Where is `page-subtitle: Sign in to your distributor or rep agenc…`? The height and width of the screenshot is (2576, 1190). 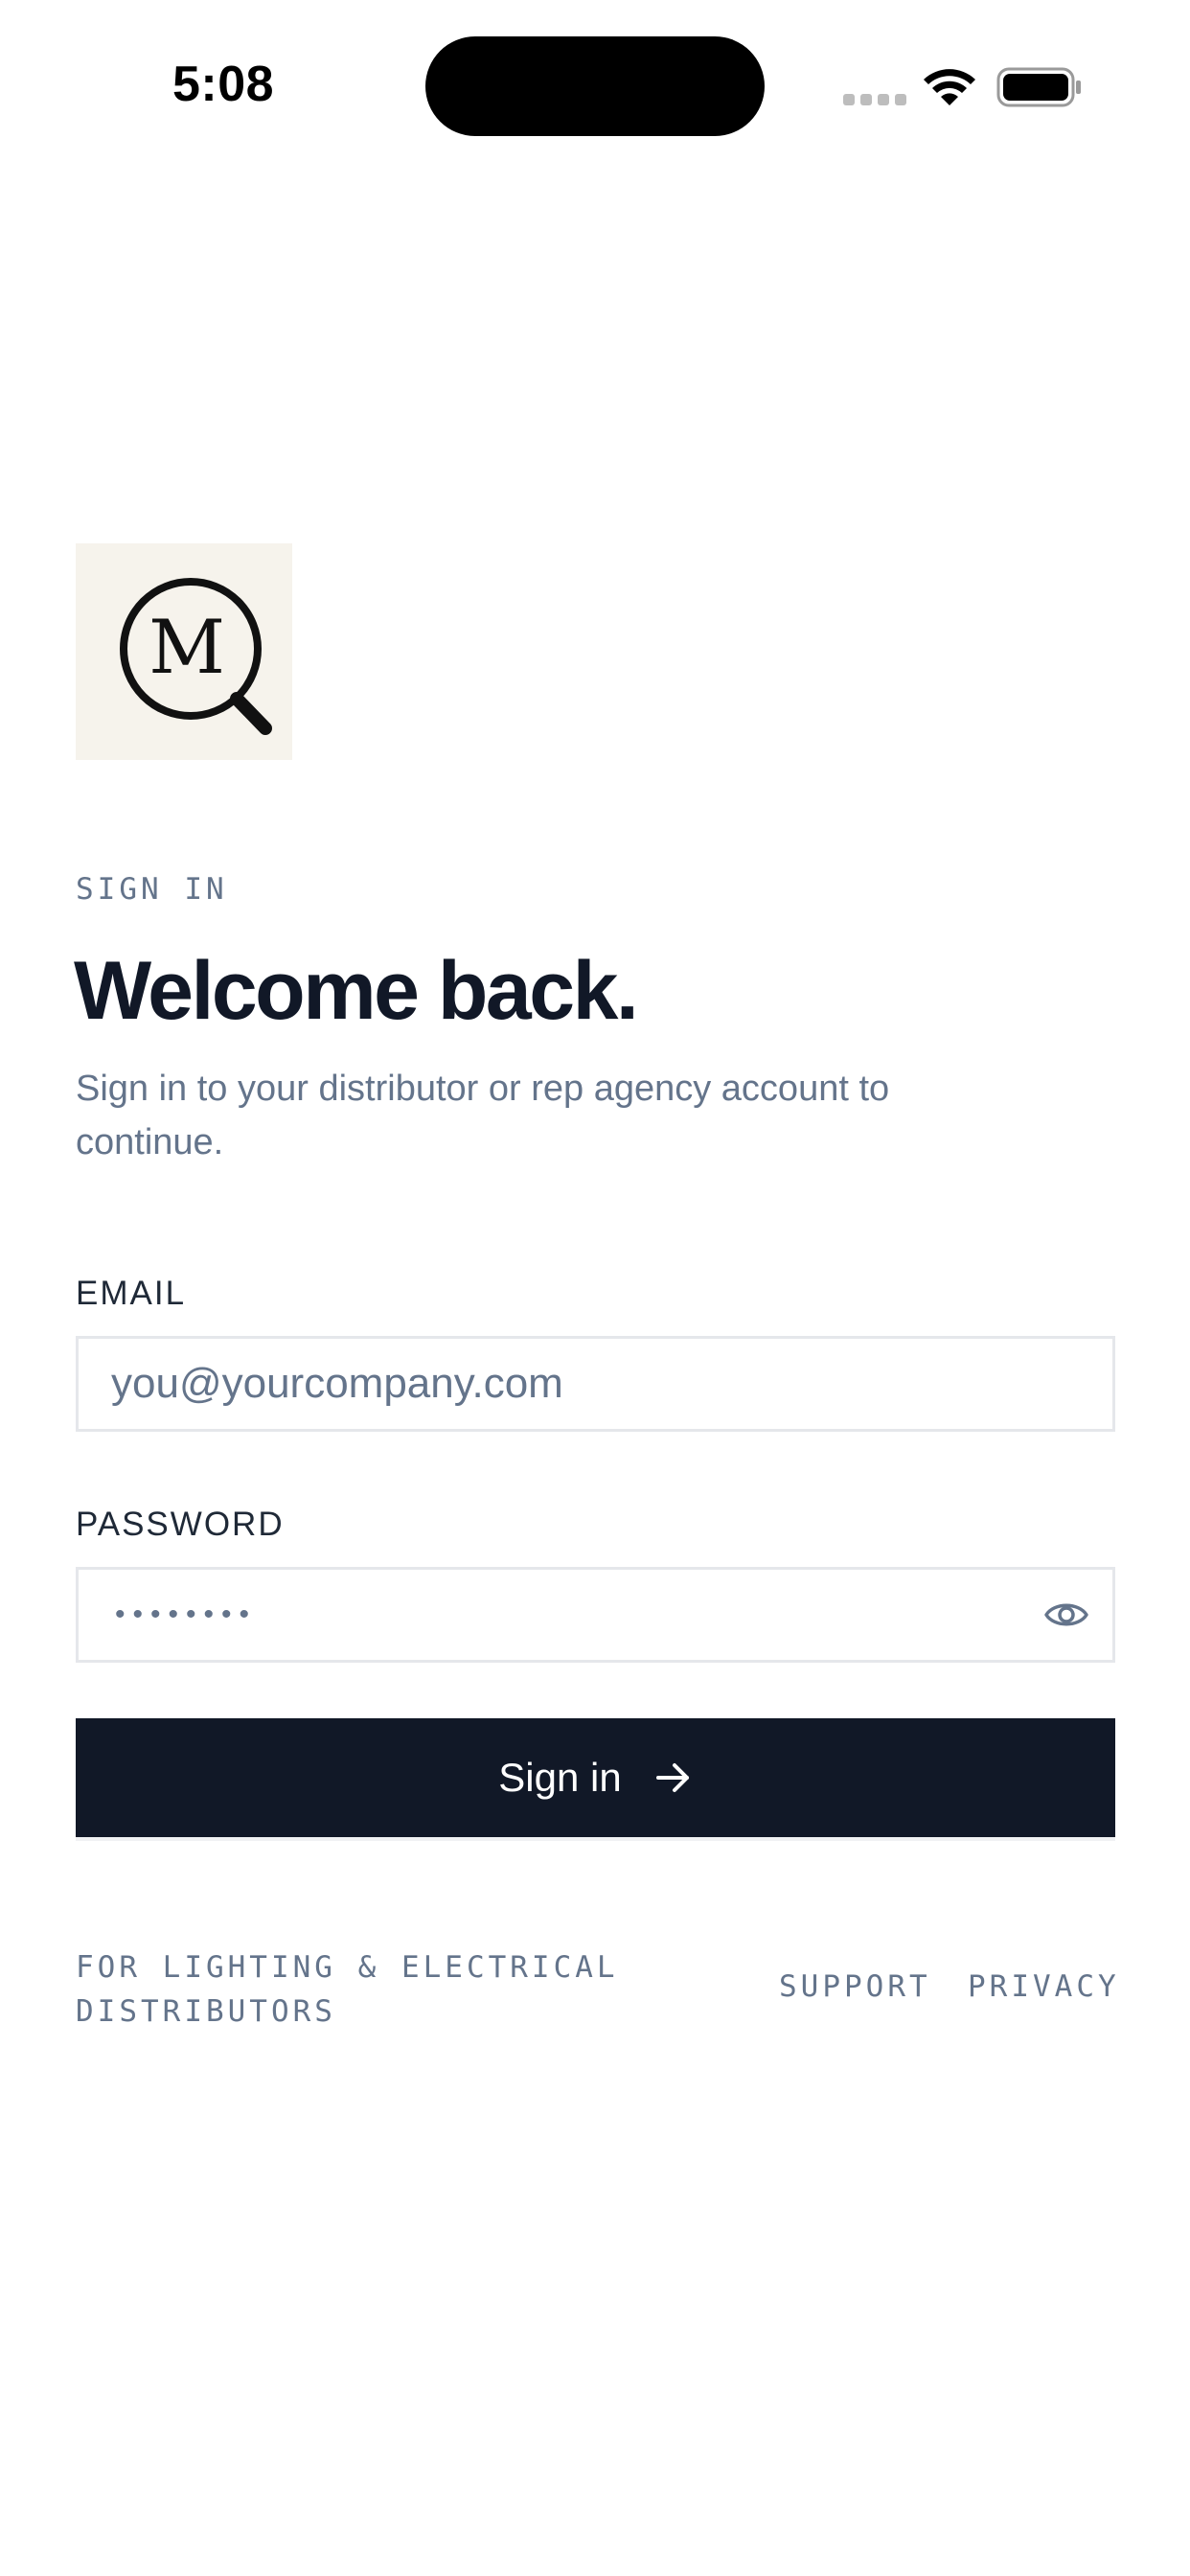 page-subtitle: Sign in to your distributor or rep agenc… is located at coordinates (483, 1115).